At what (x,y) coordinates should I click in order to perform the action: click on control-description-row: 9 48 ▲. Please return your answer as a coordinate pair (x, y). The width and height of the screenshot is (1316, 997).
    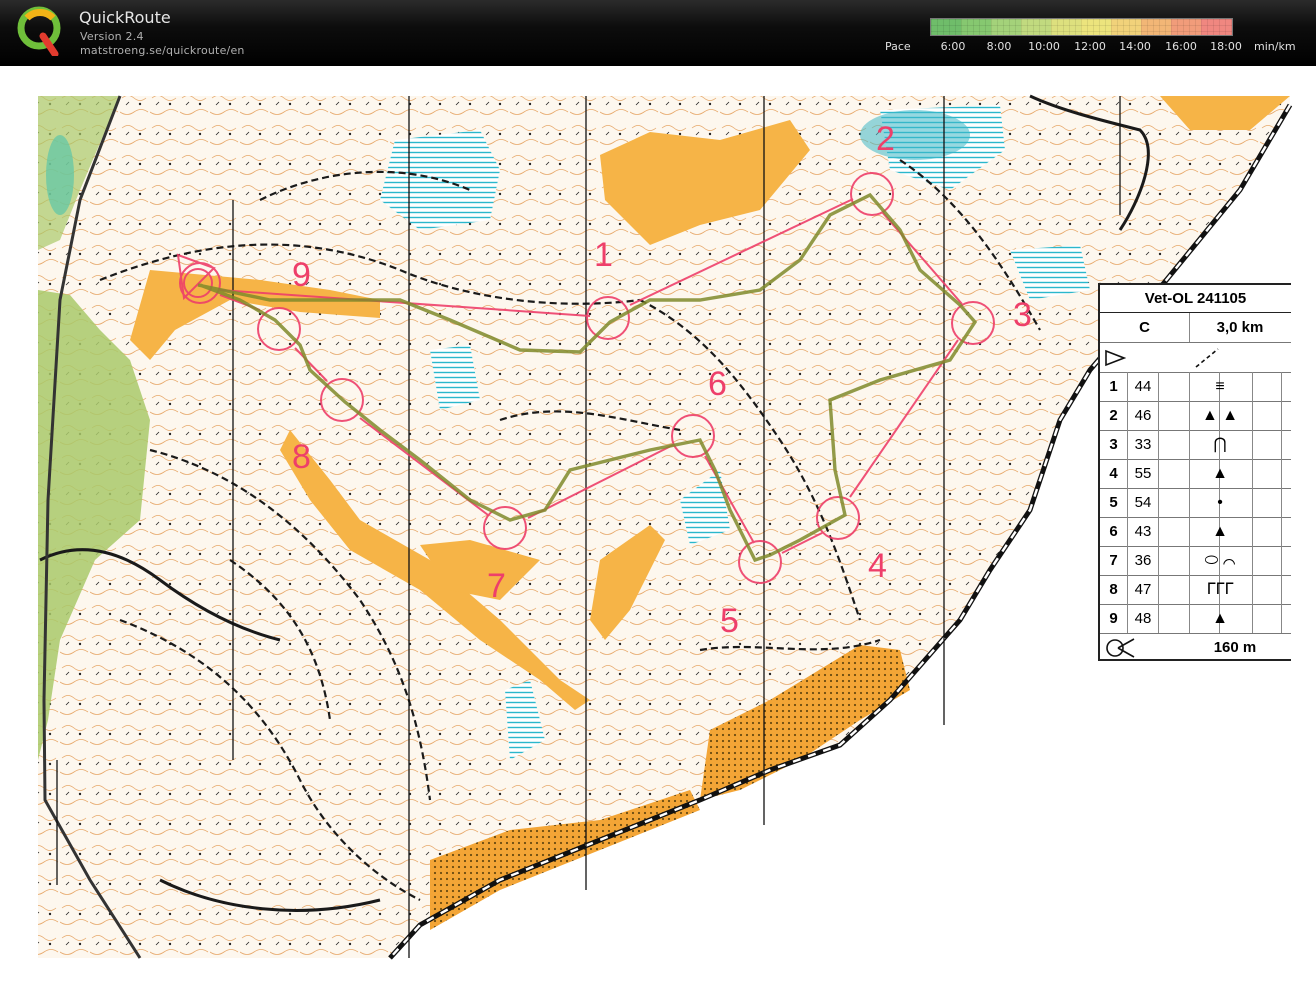
    Looking at the image, I should click on (1195, 619).